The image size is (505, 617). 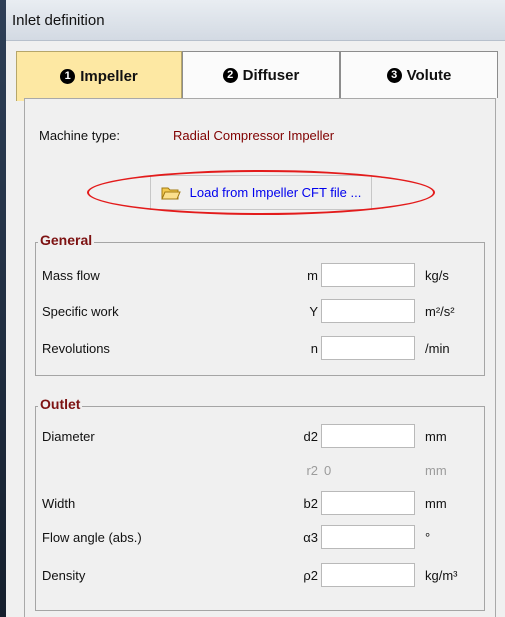 What do you see at coordinates (429, 75) in the screenshot?
I see `tab-label: Volute` at bounding box center [429, 75].